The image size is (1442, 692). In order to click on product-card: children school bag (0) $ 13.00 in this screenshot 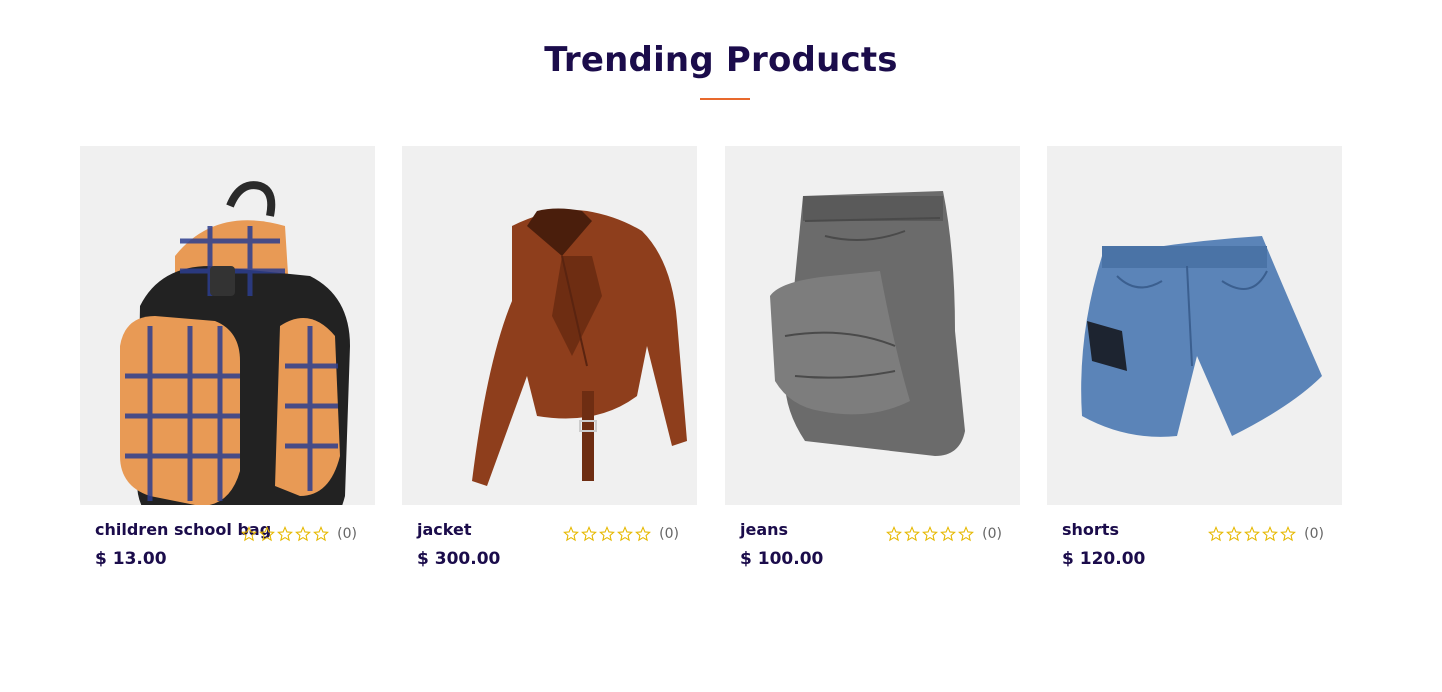, I will do `click(227, 365)`.